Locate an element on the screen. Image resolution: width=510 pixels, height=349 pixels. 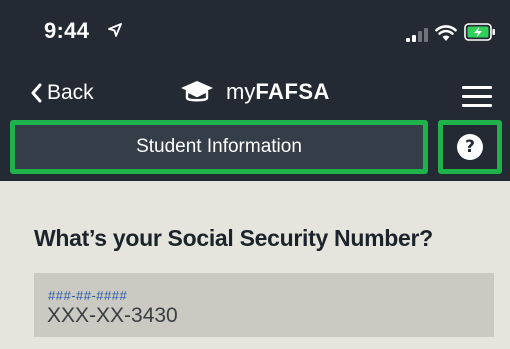
brand-logo: my FAFSA is located at coordinates (255, 92).